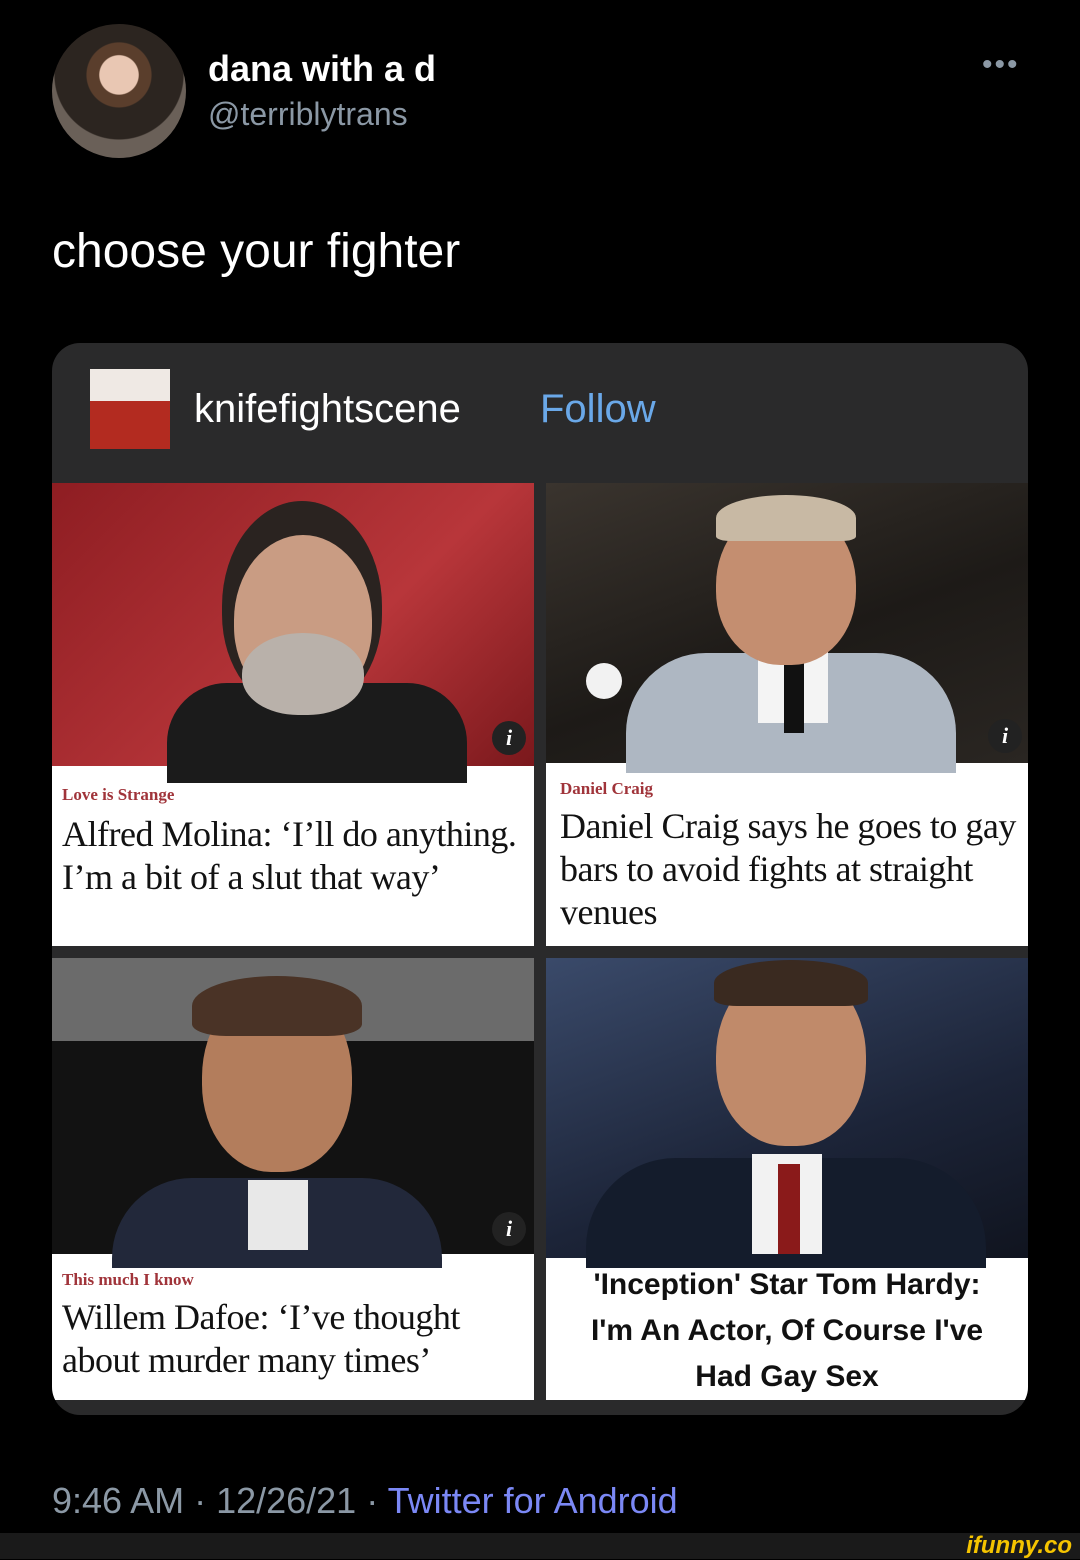 This screenshot has width=1080, height=1560. I want to click on tweet-meta: 9:46 AM · 12/26/21 · Twitter for Android, so click(365, 1501).